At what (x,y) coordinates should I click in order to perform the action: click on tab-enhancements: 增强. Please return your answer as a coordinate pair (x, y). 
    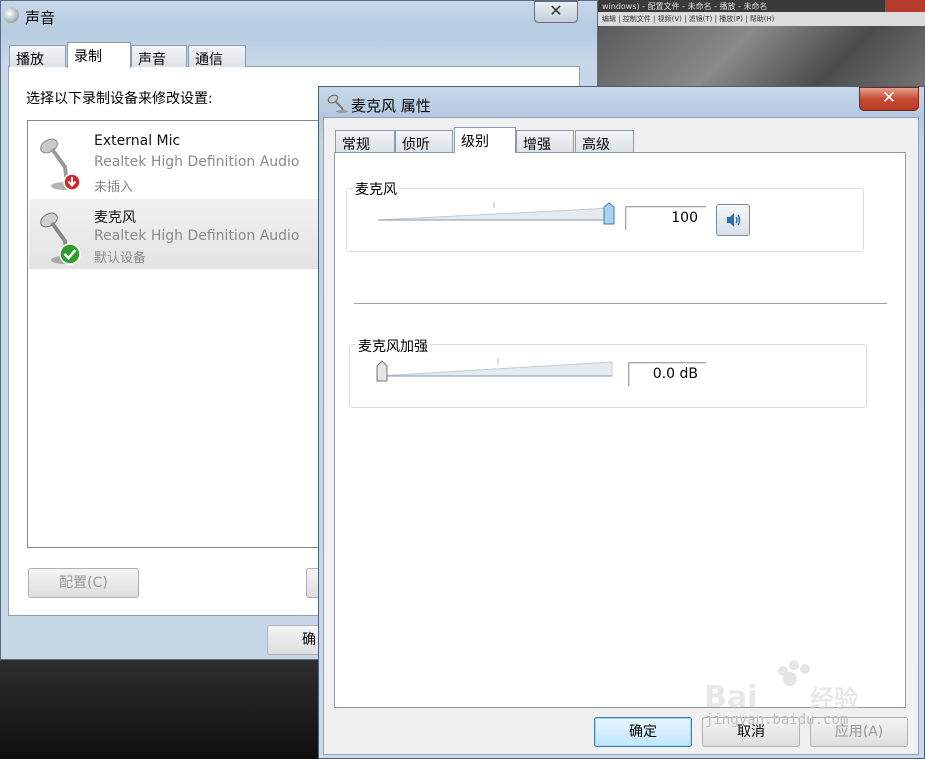
    Looking at the image, I should click on (545, 141).